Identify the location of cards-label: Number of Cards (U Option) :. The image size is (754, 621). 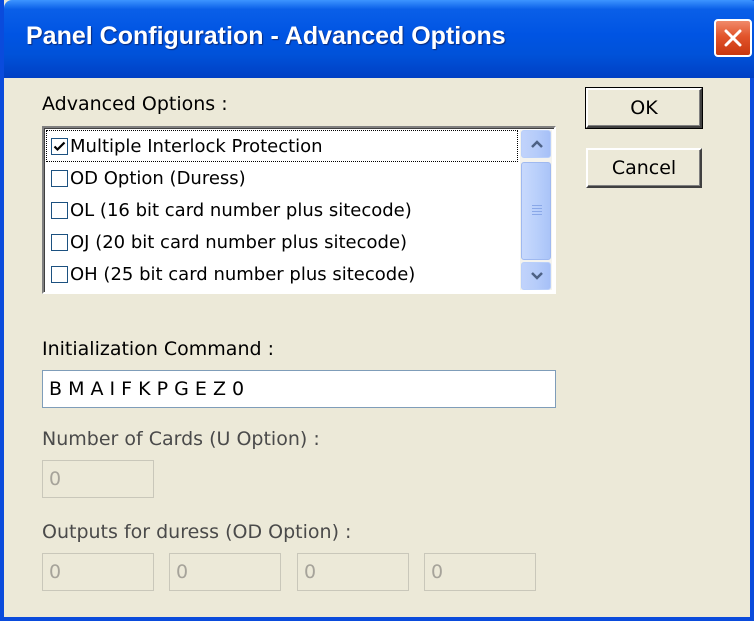
(181, 439).